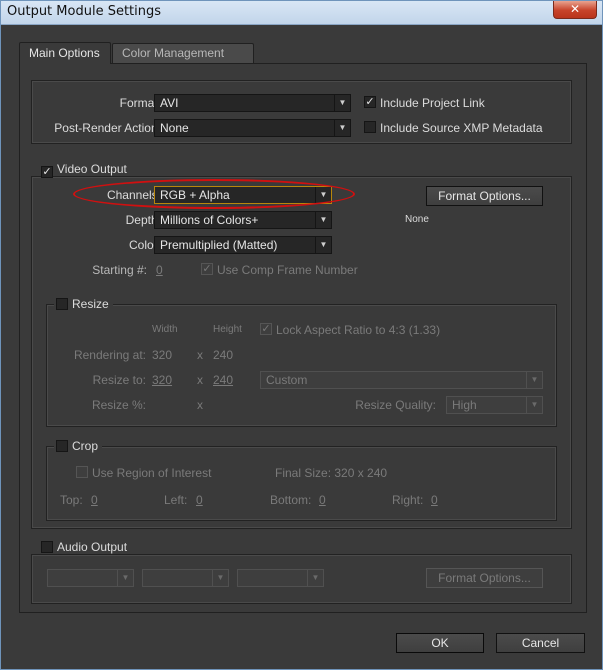 This screenshot has width=603, height=670. Describe the element at coordinates (432, 103) in the screenshot. I see `include-project-link-label: Include Project Link` at that location.